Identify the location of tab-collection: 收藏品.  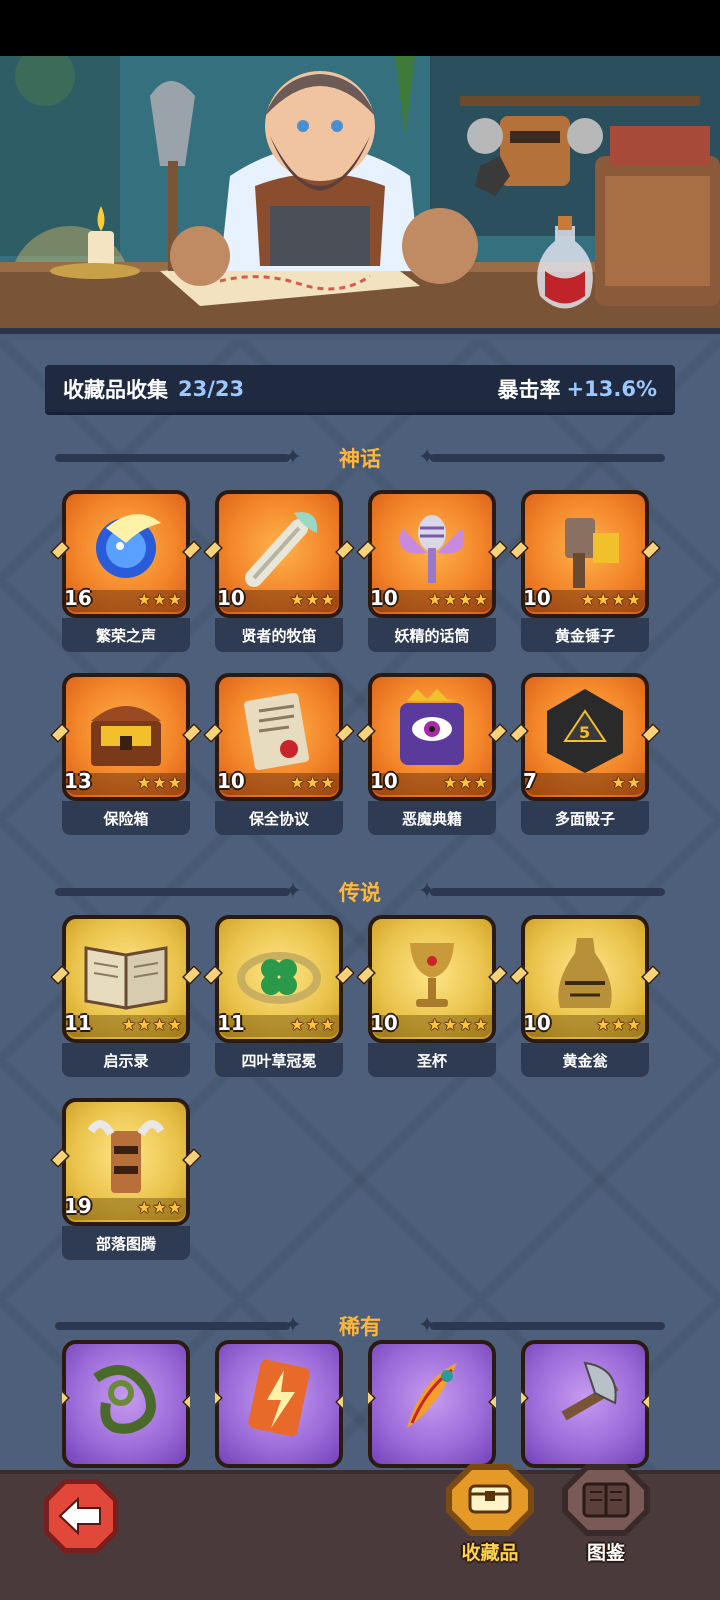
(490, 1513).